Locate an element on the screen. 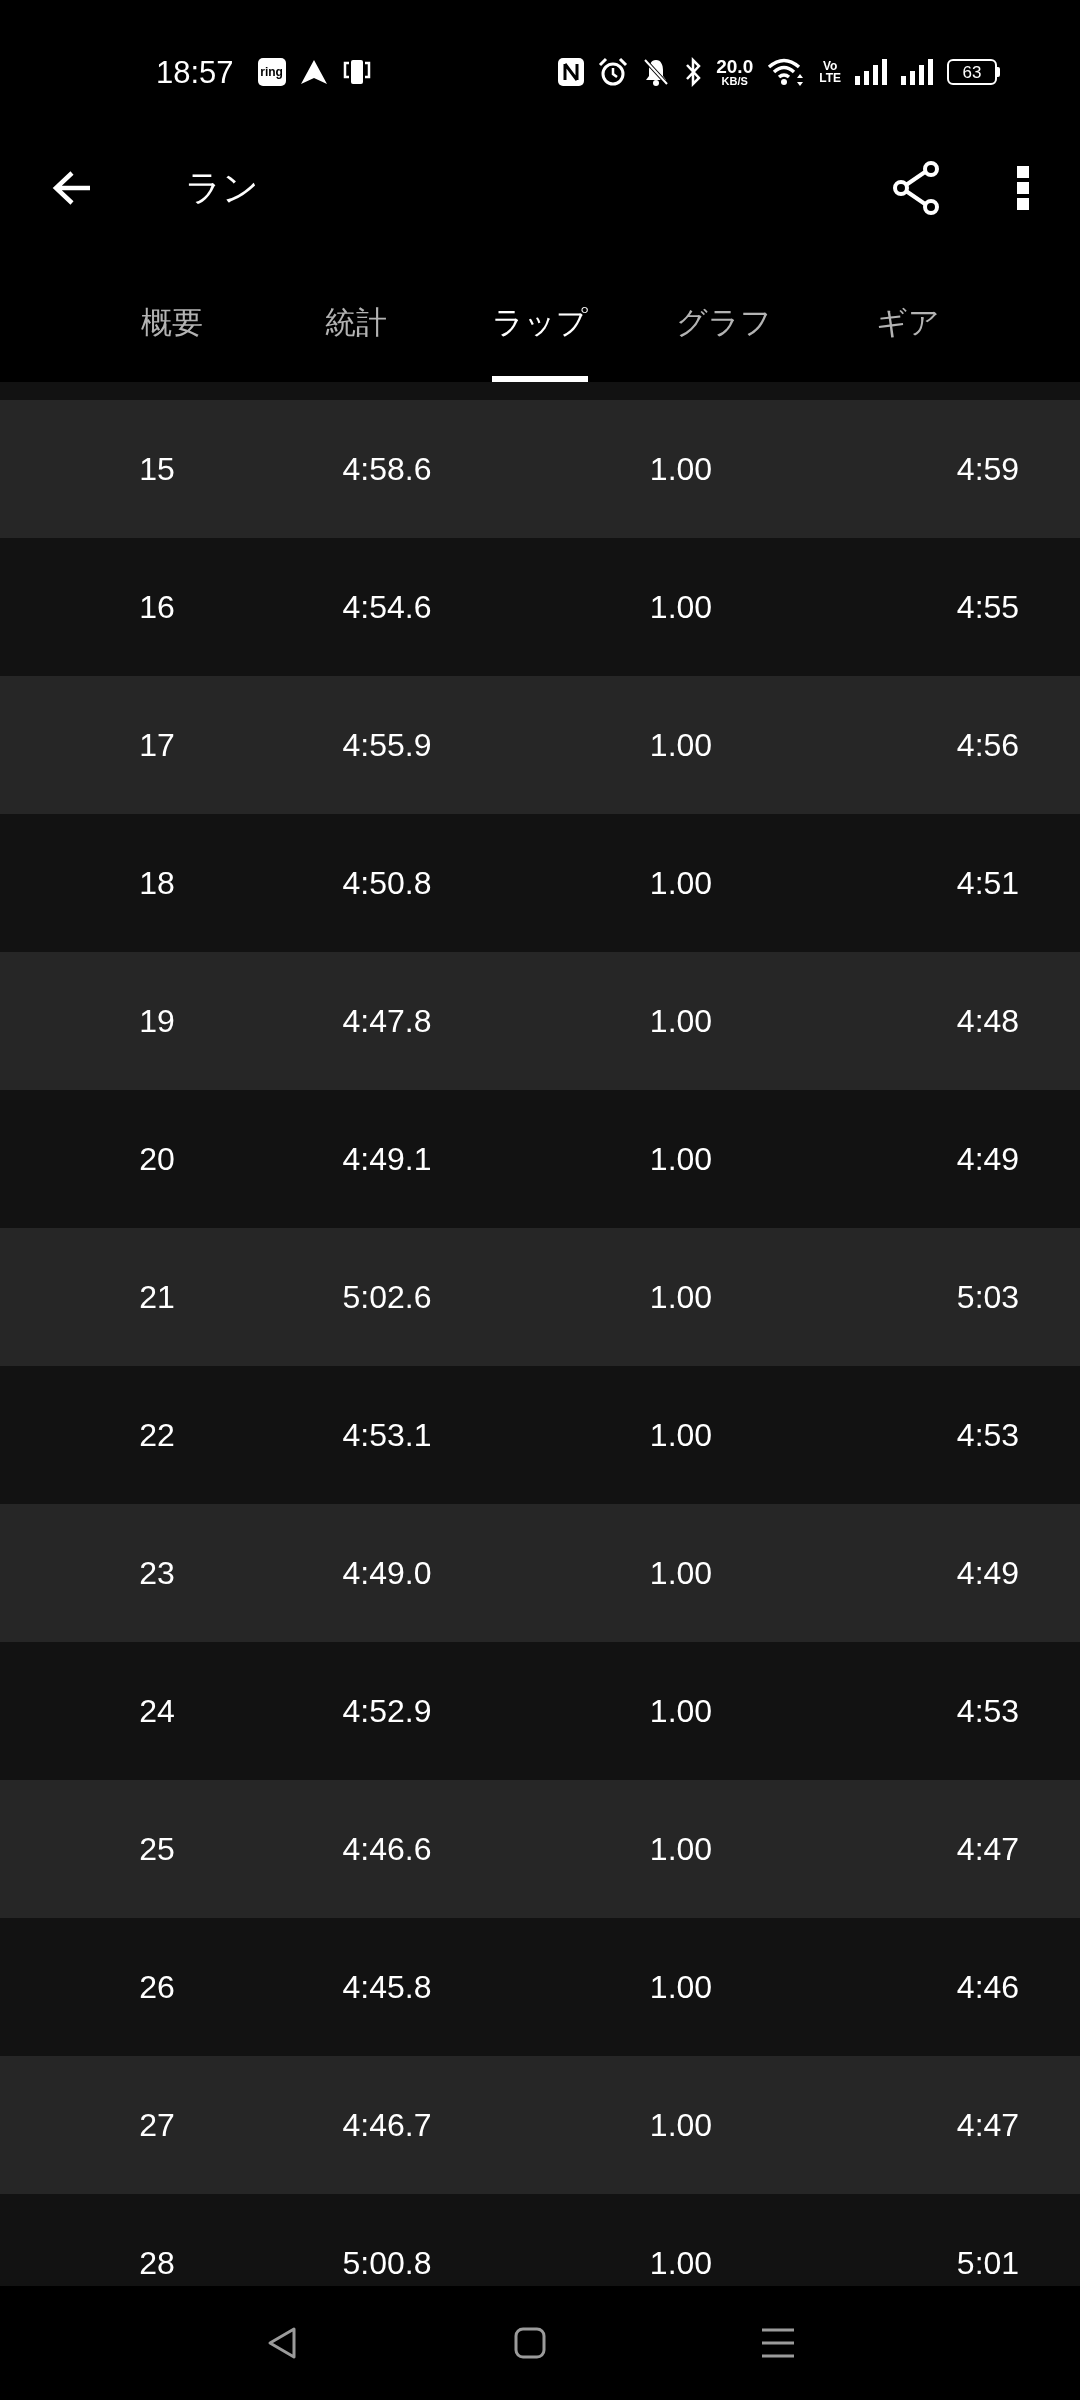 This screenshot has height=2400, width=1080. back-triangle-icon is located at coordinates (282, 2343).